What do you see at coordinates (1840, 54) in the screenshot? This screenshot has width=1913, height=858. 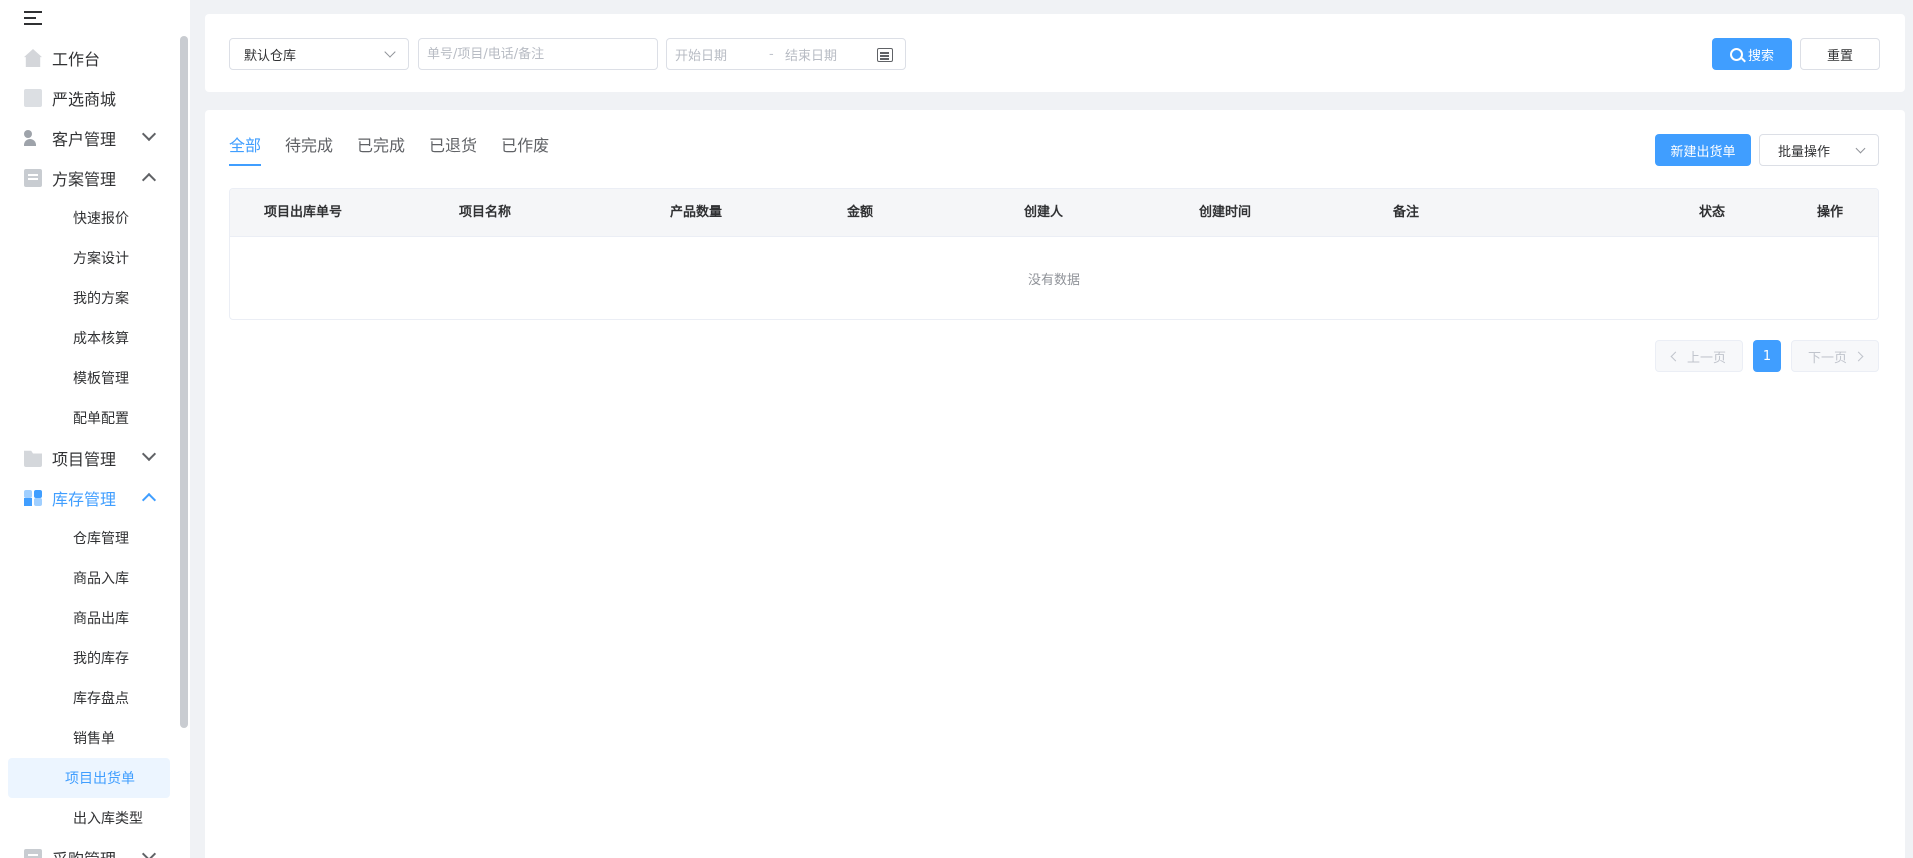 I see `reset-button: 重置` at bounding box center [1840, 54].